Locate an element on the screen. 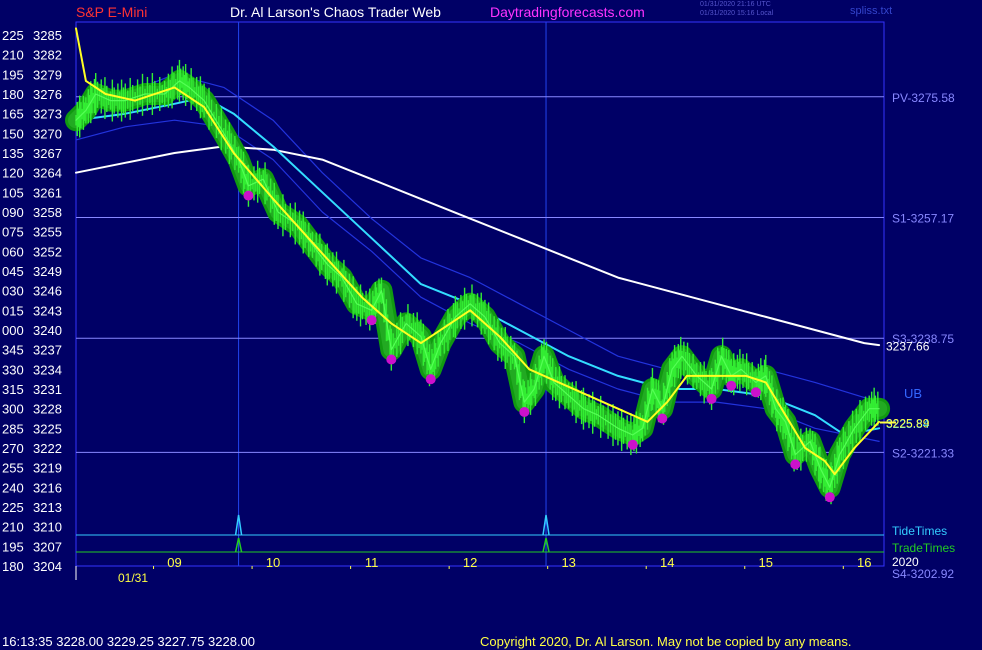 The image size is (982, 650). y-tick-price: 3207 is located at coordinates (47, 546).